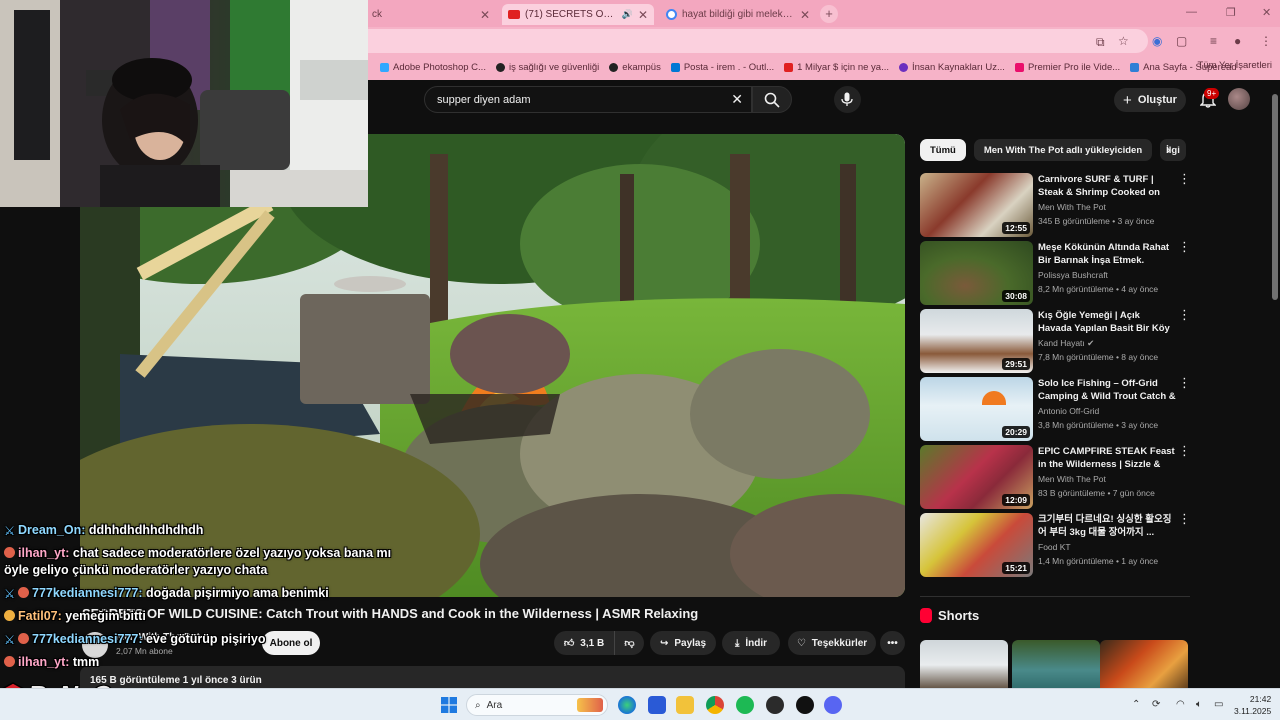  What do you see at coordinates (690, 643) in the screenshot?
I see `share-label: Paylaş` at bounding box center [690, 643].